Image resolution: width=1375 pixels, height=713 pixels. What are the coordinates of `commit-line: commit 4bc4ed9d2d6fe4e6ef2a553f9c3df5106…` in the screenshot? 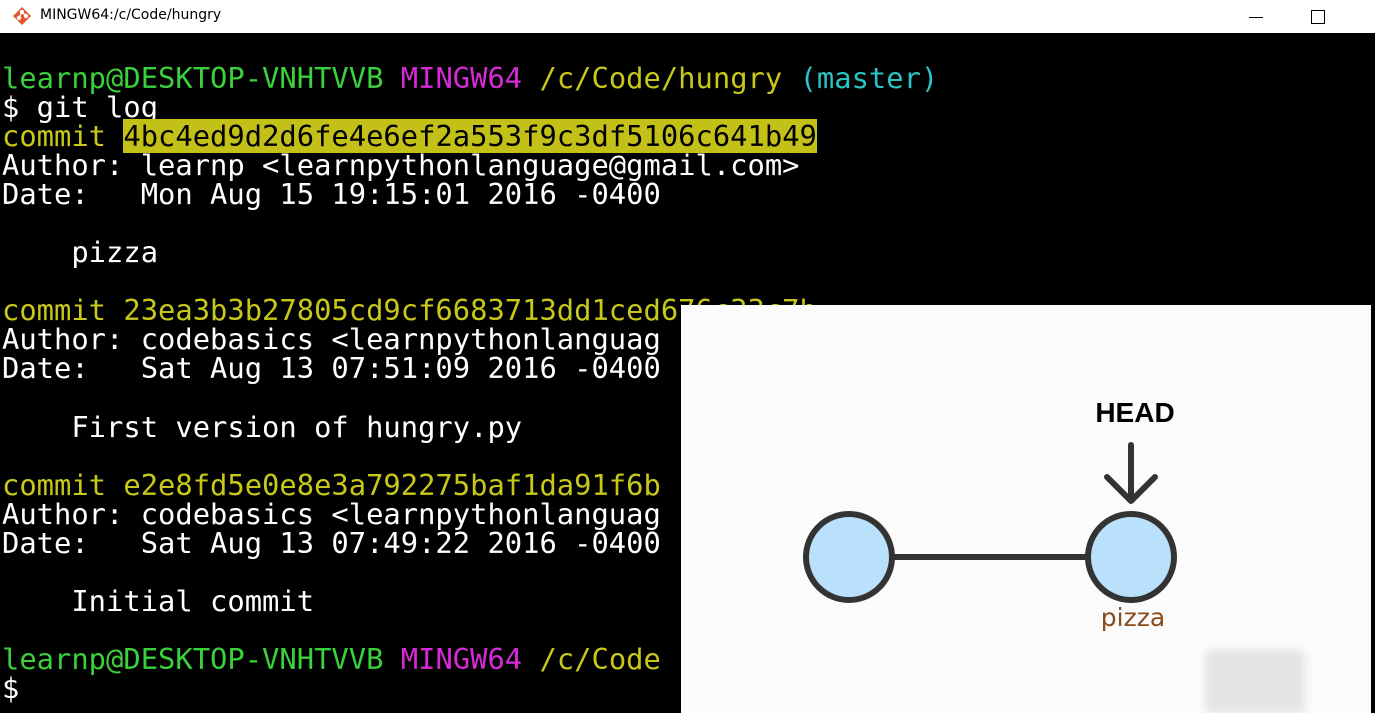 It's located at (409, 136).